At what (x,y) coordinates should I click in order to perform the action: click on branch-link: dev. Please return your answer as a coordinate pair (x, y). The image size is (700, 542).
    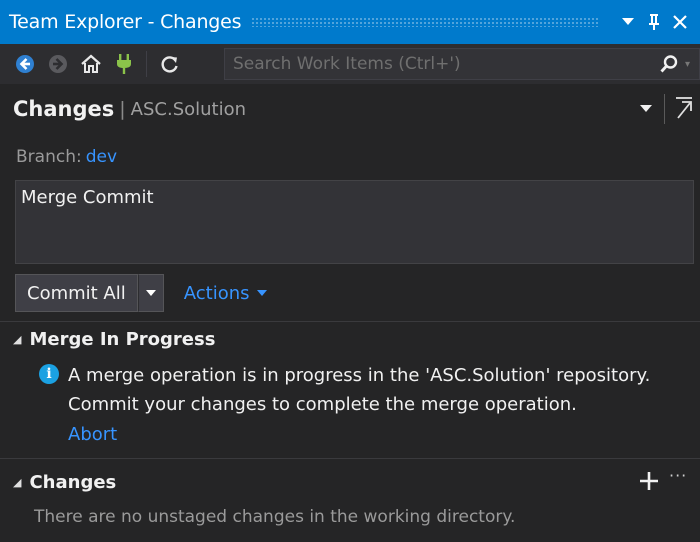
    Looking at the image, I should click on (101, 157).